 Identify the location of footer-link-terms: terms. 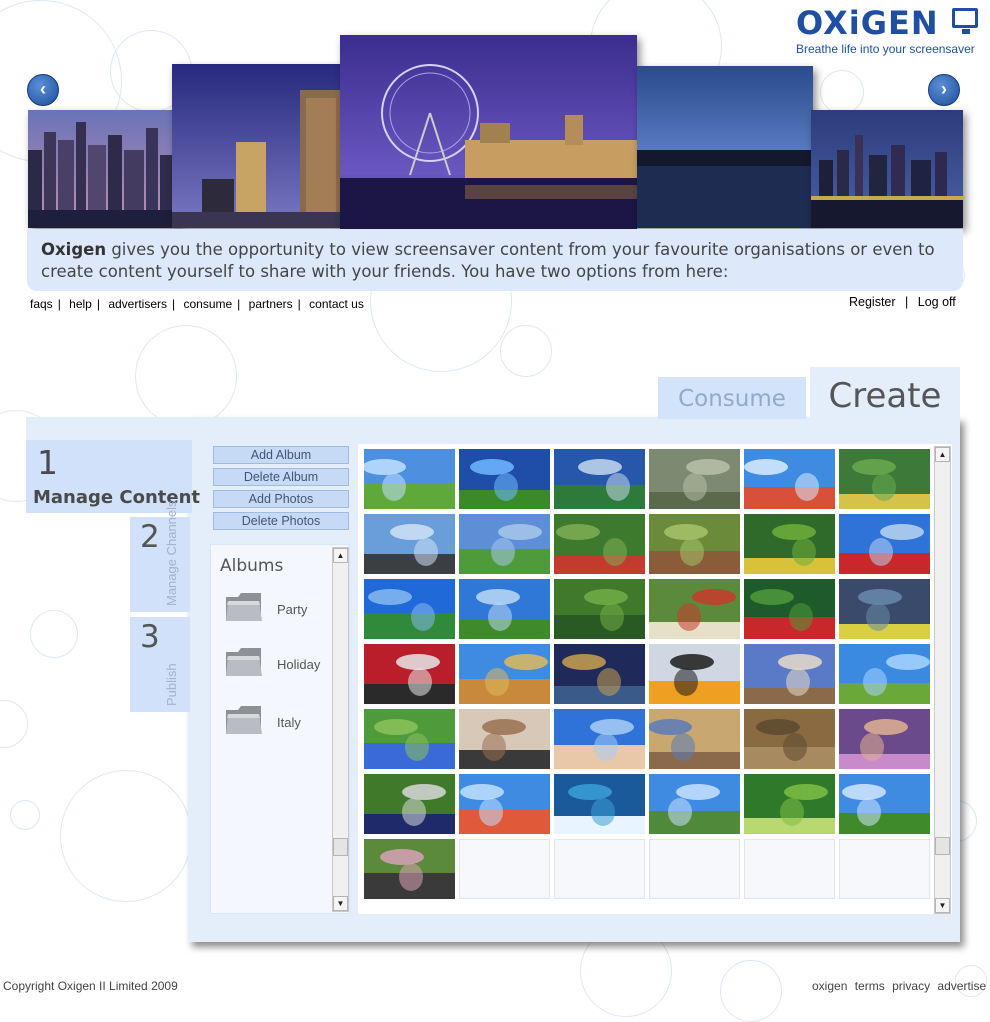
(870, 986).